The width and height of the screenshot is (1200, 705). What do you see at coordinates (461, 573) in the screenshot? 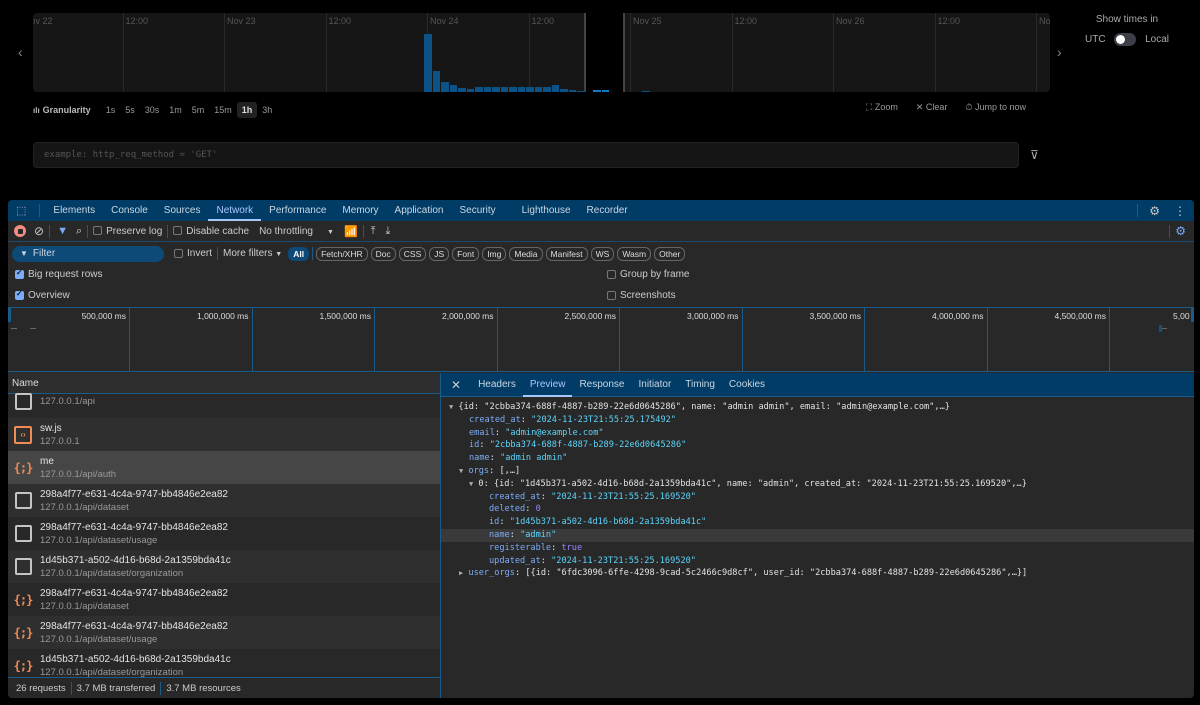
I see `collapsed-triangle-icon: ▶` at bounding box center [461, 573].